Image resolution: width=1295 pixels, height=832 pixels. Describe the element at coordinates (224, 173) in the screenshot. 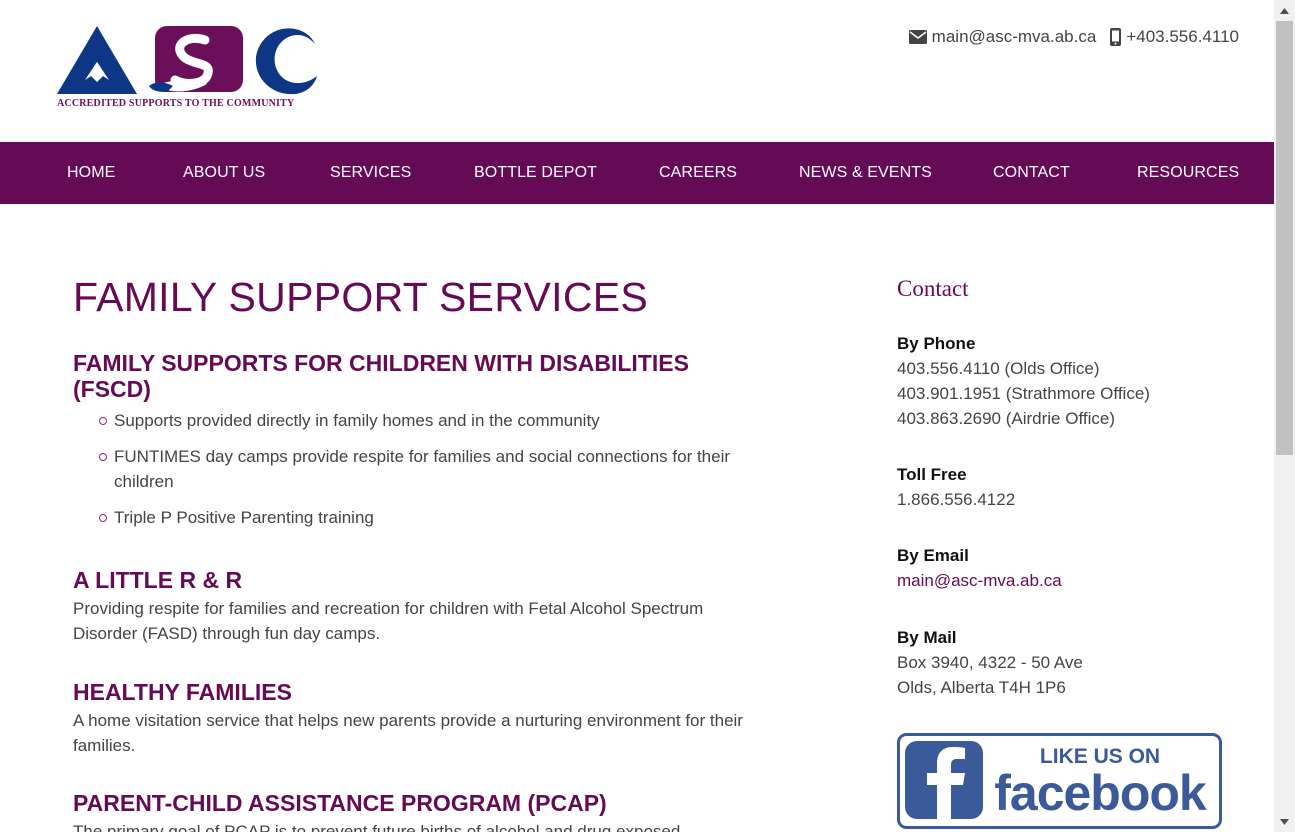

I see `nav-about-us: ABOUT US` at that location.